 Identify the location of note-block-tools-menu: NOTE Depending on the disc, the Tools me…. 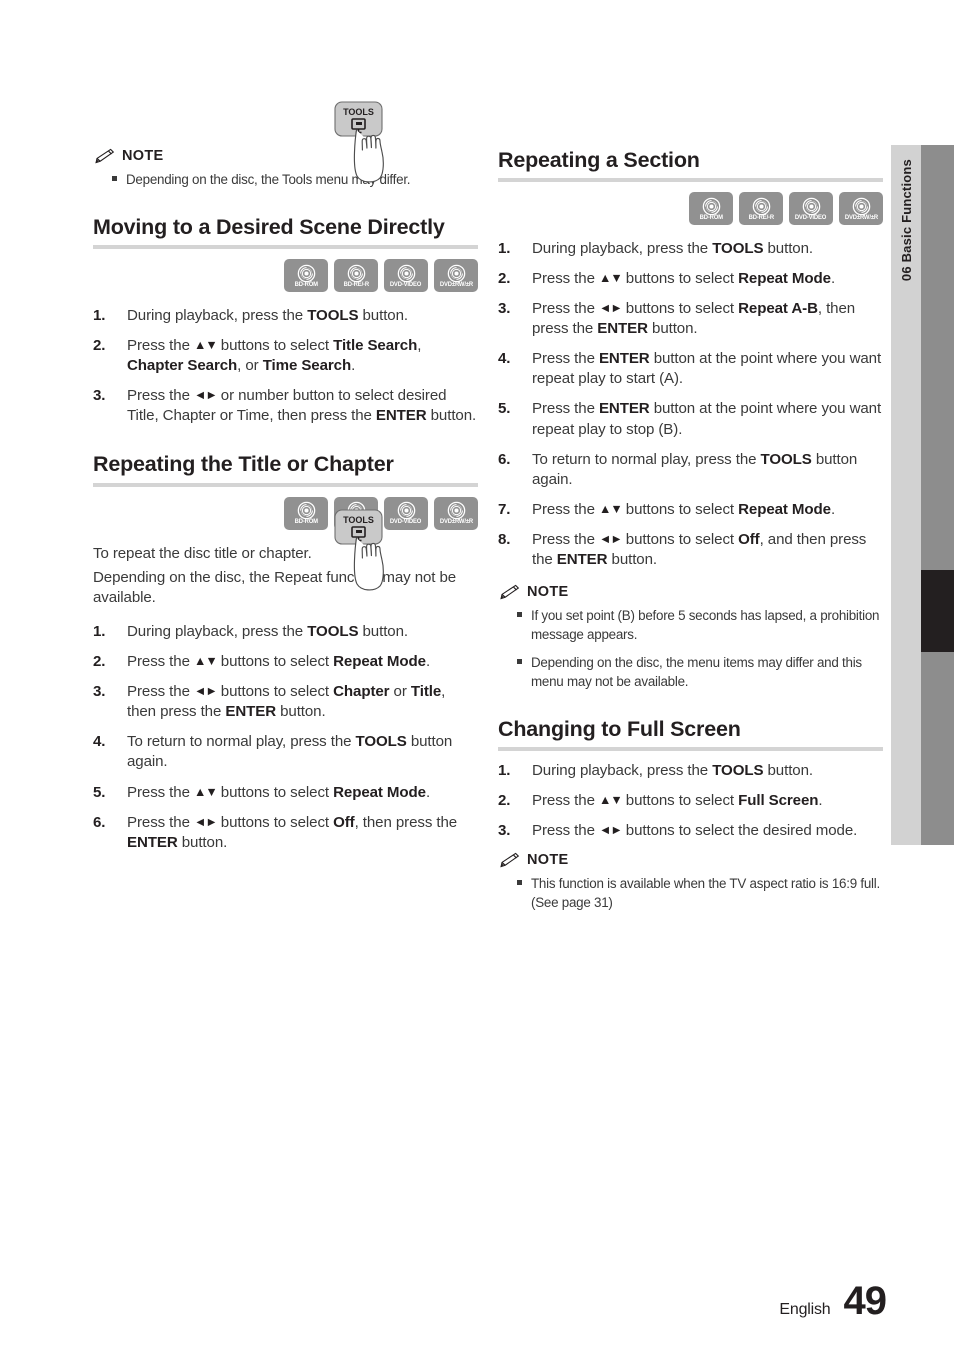
(285, 168).